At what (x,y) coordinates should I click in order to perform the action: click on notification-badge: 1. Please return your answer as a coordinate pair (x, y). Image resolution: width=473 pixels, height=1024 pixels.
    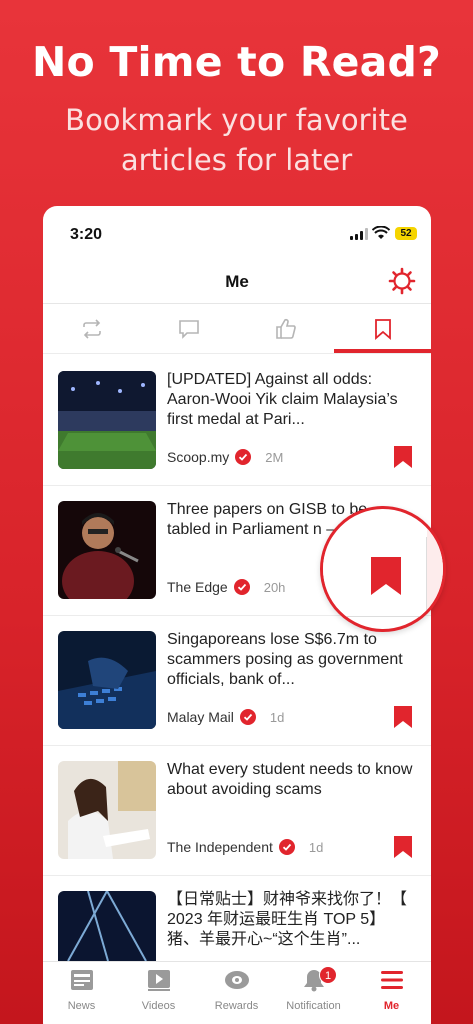
    Looking at the image, I should click on (328, 975).